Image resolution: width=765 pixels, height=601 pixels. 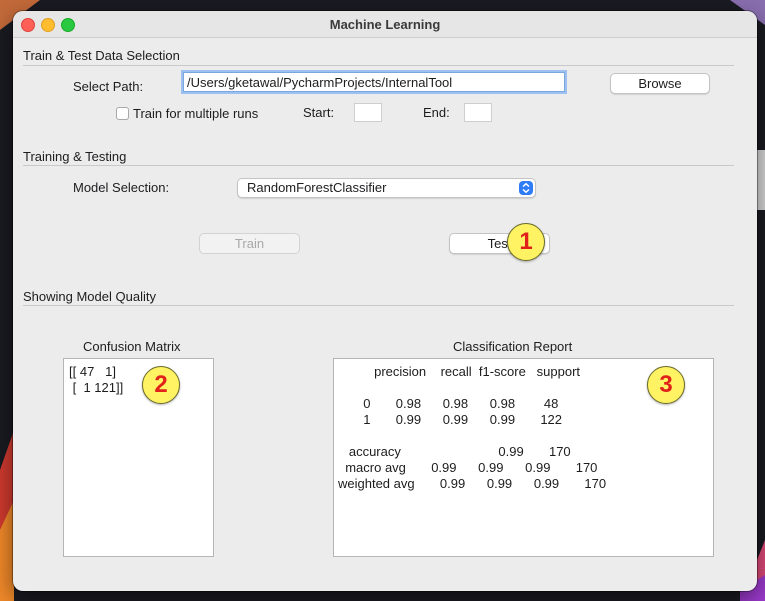 What do you see at coordinates (196, 113) in the screenshot?
I see `multiple-runs-label: Train for multiple runs` at bounding box center [196, 113].